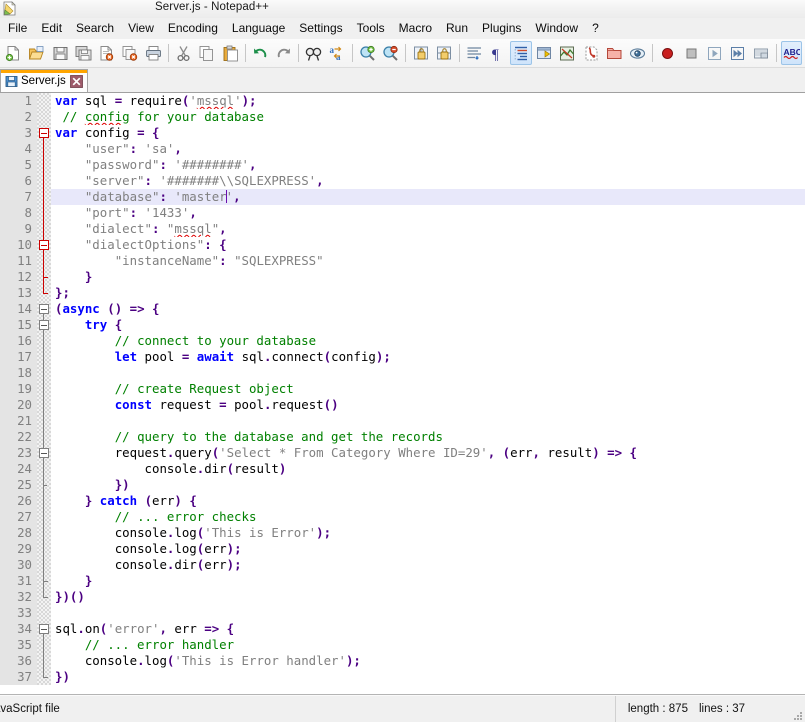 Image resolution: width=805 pixels, height=722 pixels. I want to click on copy-icon, so click(206, 53).